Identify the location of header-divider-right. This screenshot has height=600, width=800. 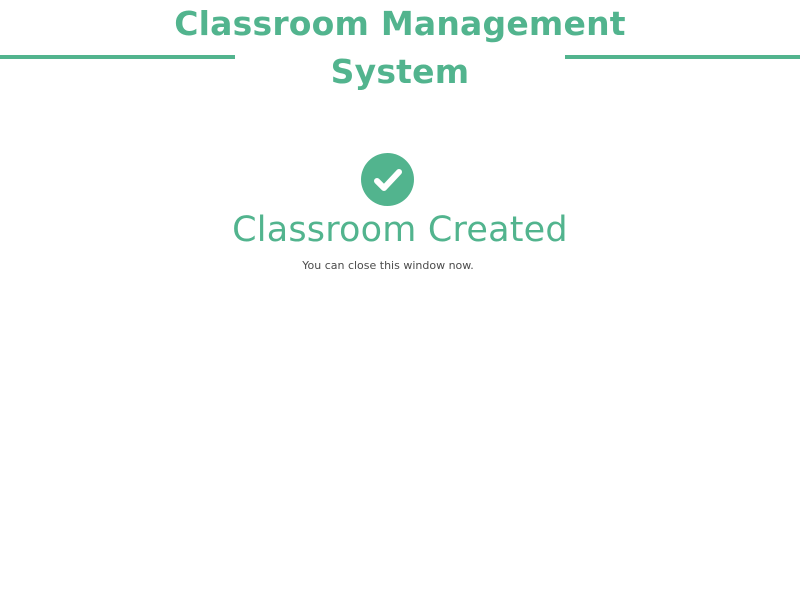
(682, 57).